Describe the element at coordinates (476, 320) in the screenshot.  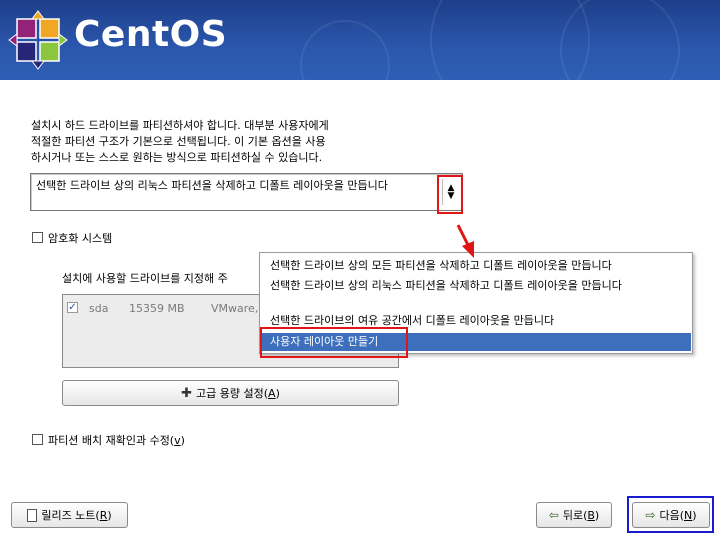
I see `partition-option: 선택한 드라이브의 여유 공간에서 디폴트 레이아웃을 만듭니다` at that location.